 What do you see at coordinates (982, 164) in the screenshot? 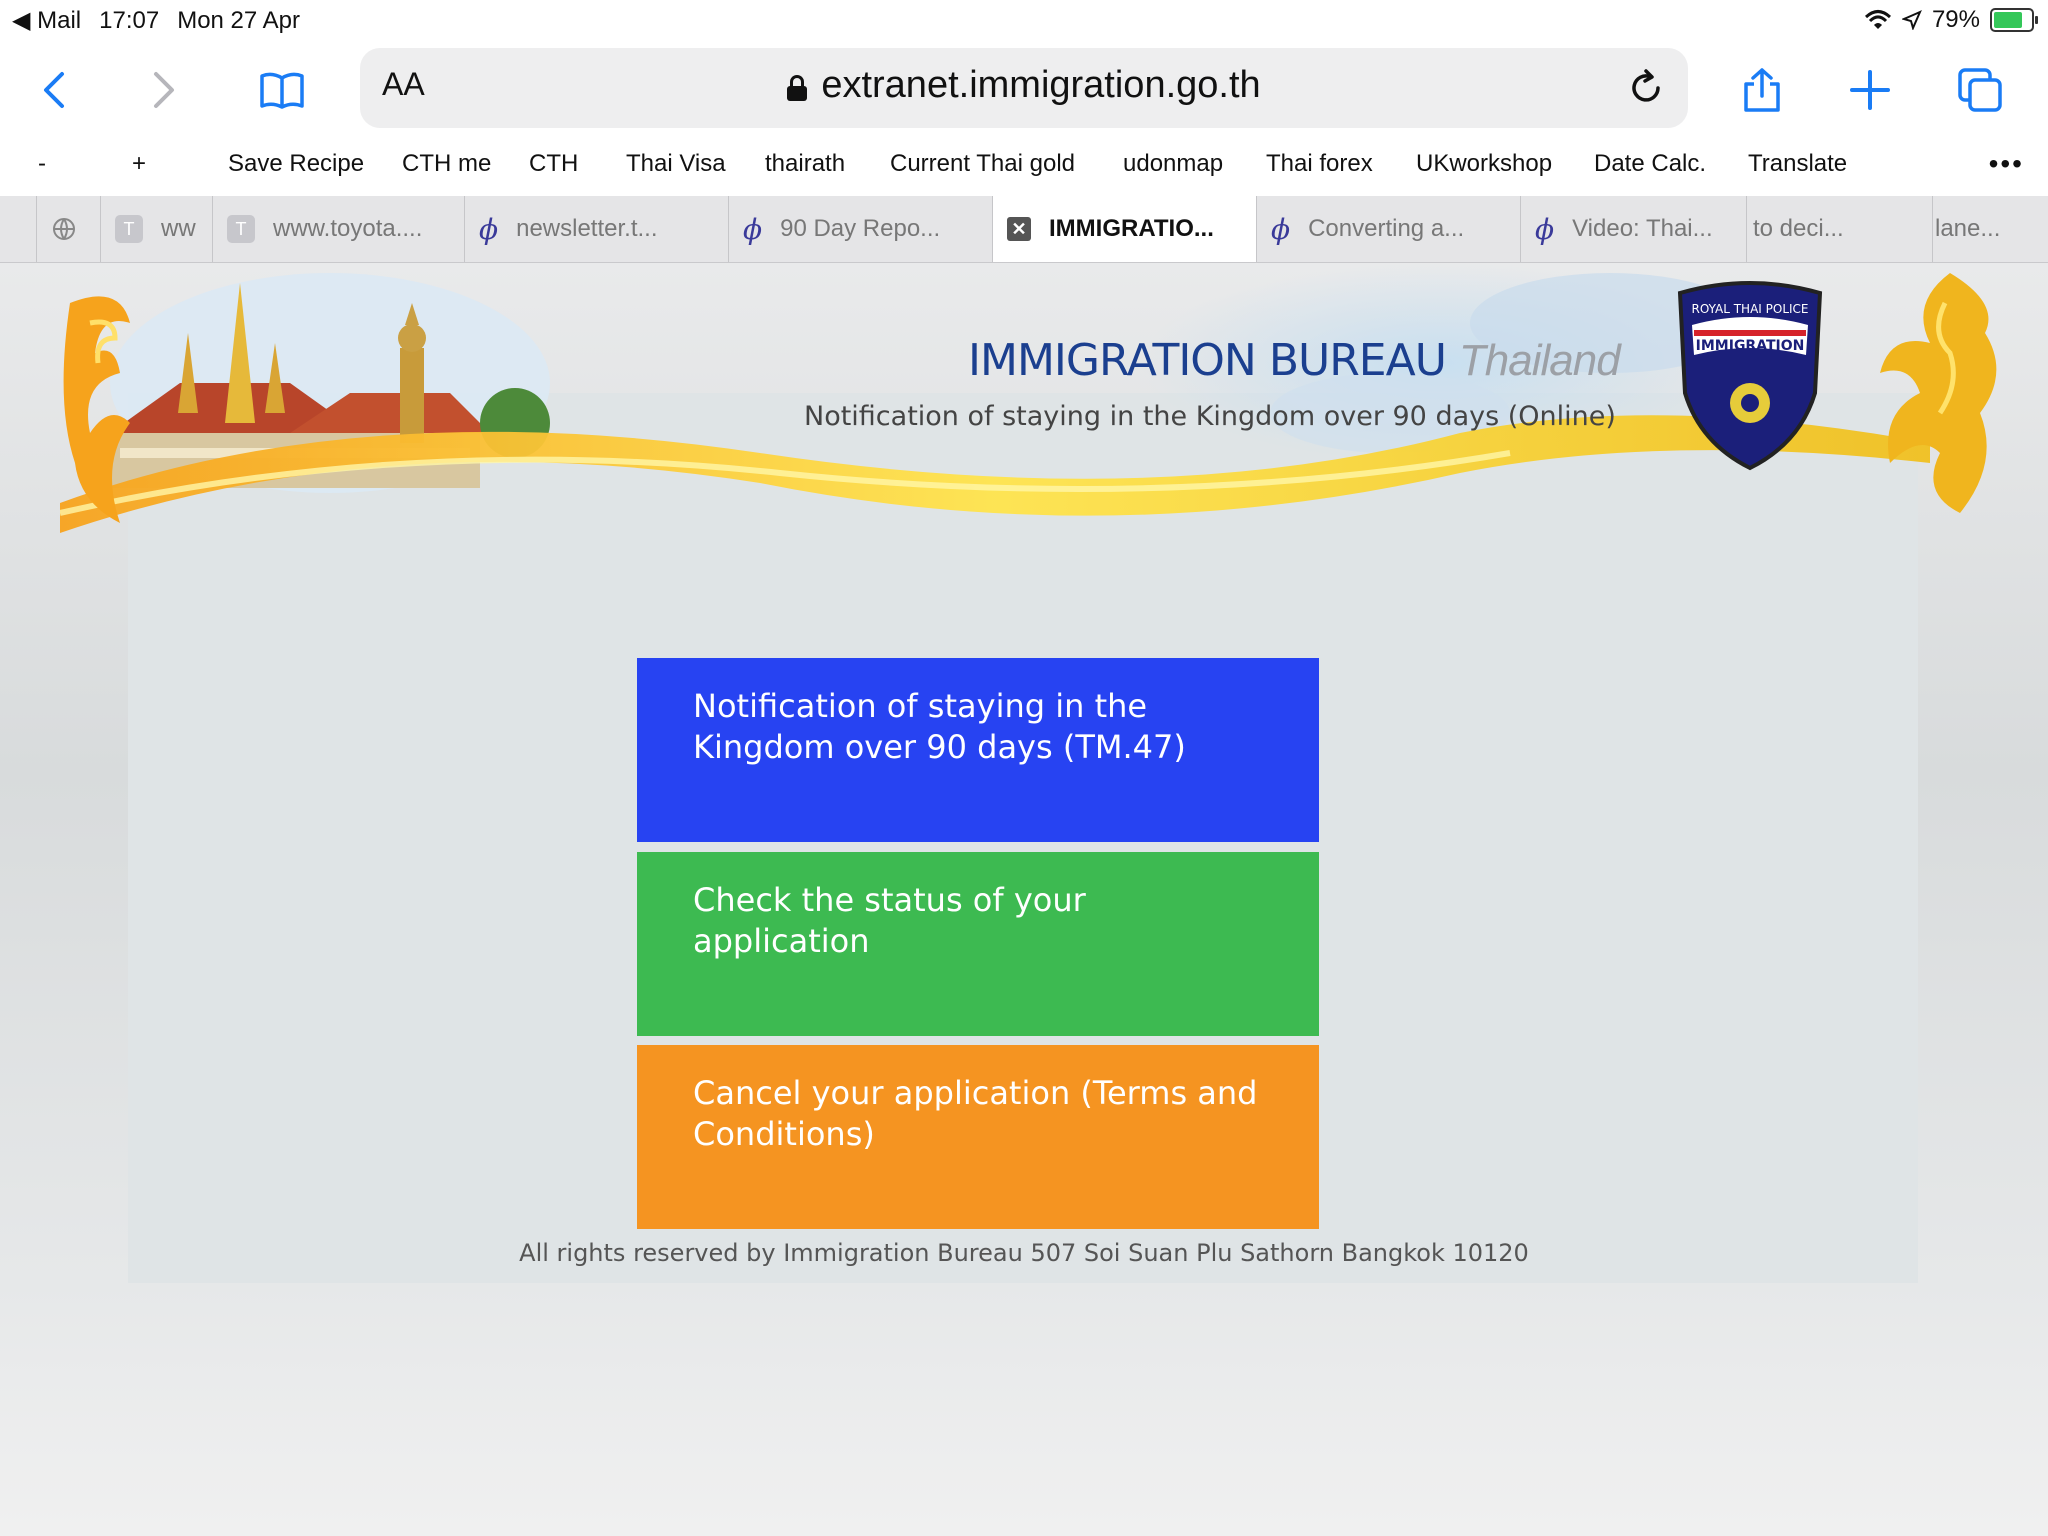
I see `favorite-item: Current Thai gold` at bounding box center [982, 164].